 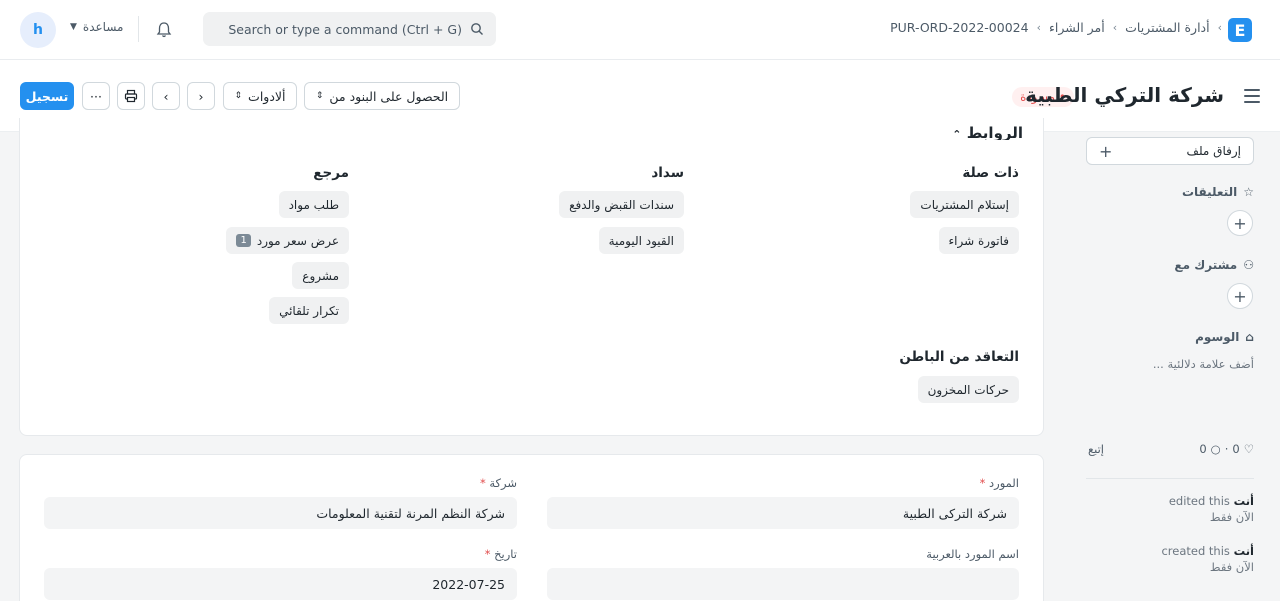 What do you see at coordinates (287, 240) in the screenshot?
I see `link-supplier-quotation: عرض سعر مورد 1` at bounding box center [287, 240].